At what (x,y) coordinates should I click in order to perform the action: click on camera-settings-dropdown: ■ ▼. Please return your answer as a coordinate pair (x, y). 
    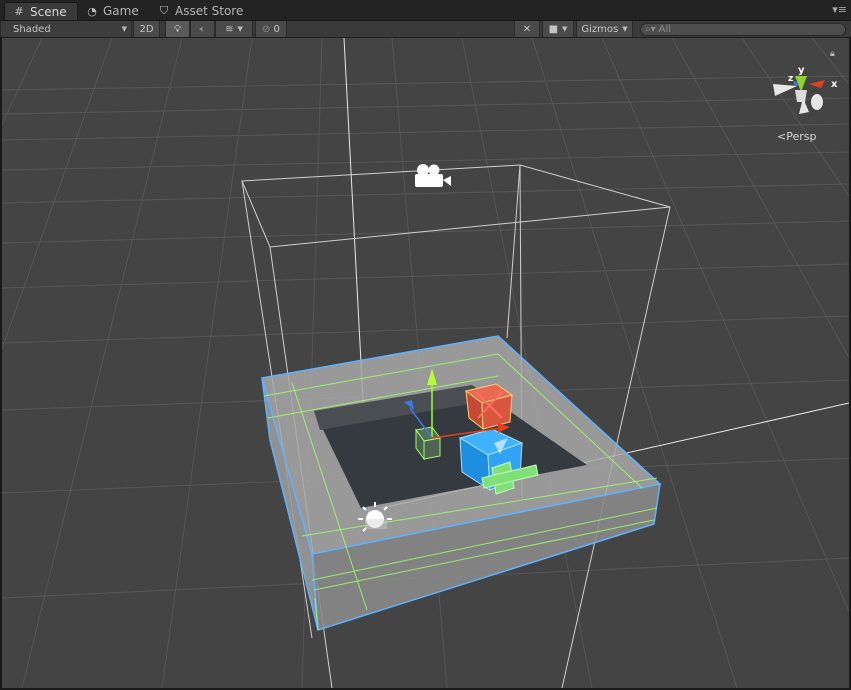
    Looking at the image, I should click on (558, 29).